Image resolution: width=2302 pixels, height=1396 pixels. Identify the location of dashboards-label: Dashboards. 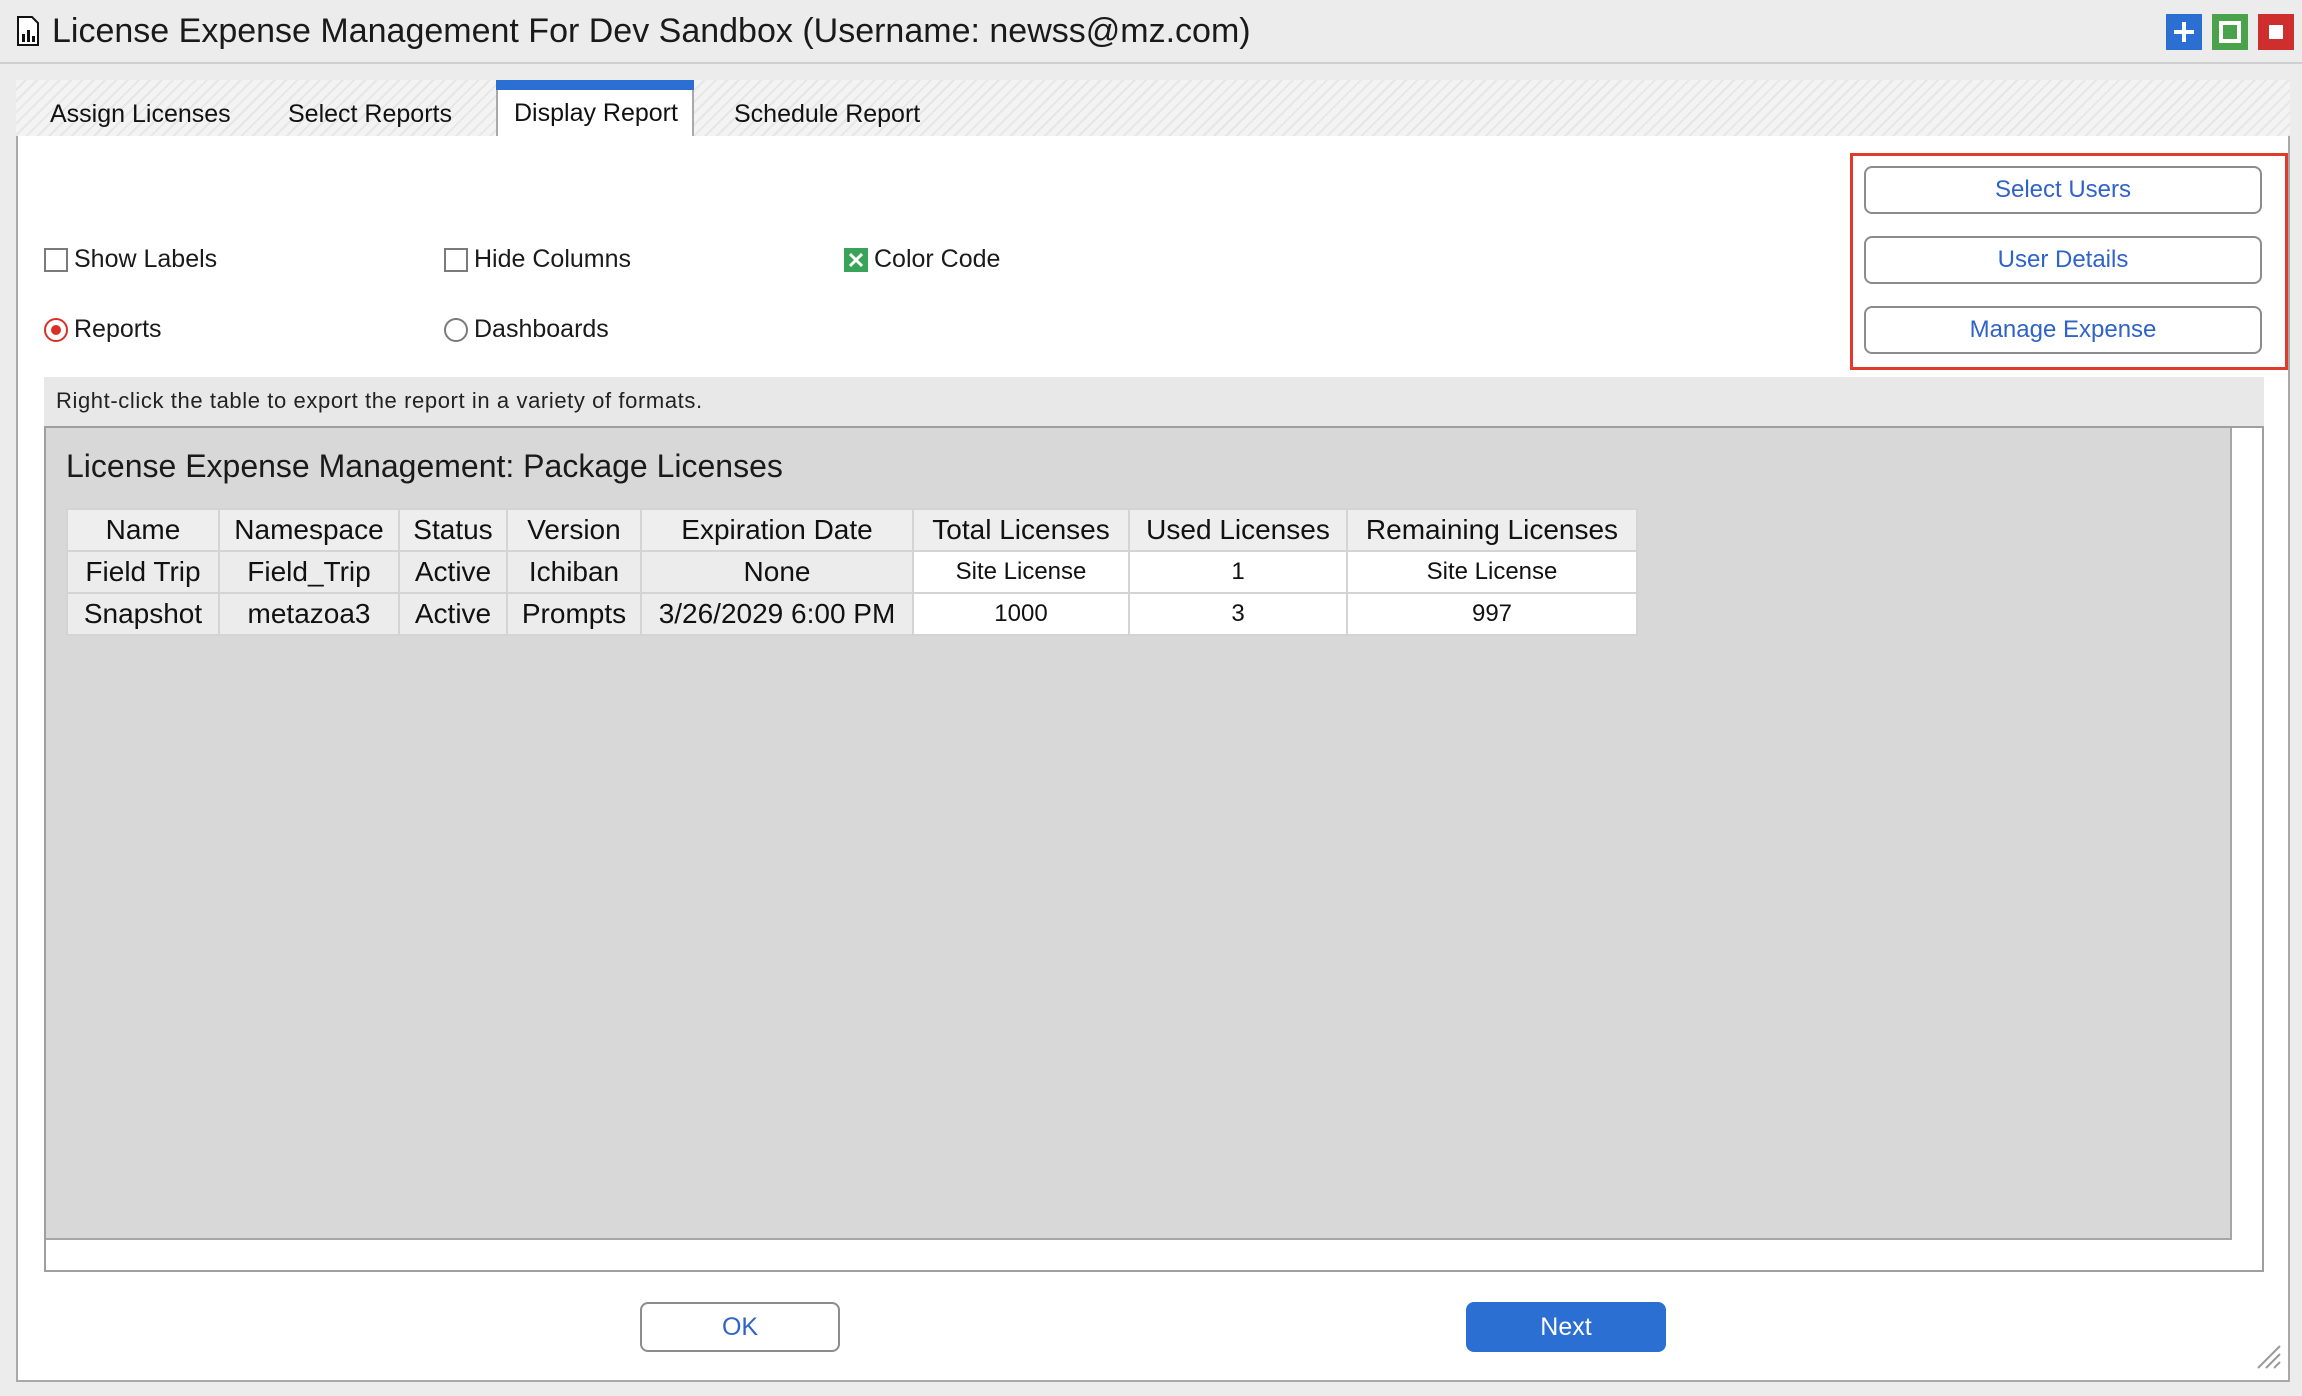
(541, 329).